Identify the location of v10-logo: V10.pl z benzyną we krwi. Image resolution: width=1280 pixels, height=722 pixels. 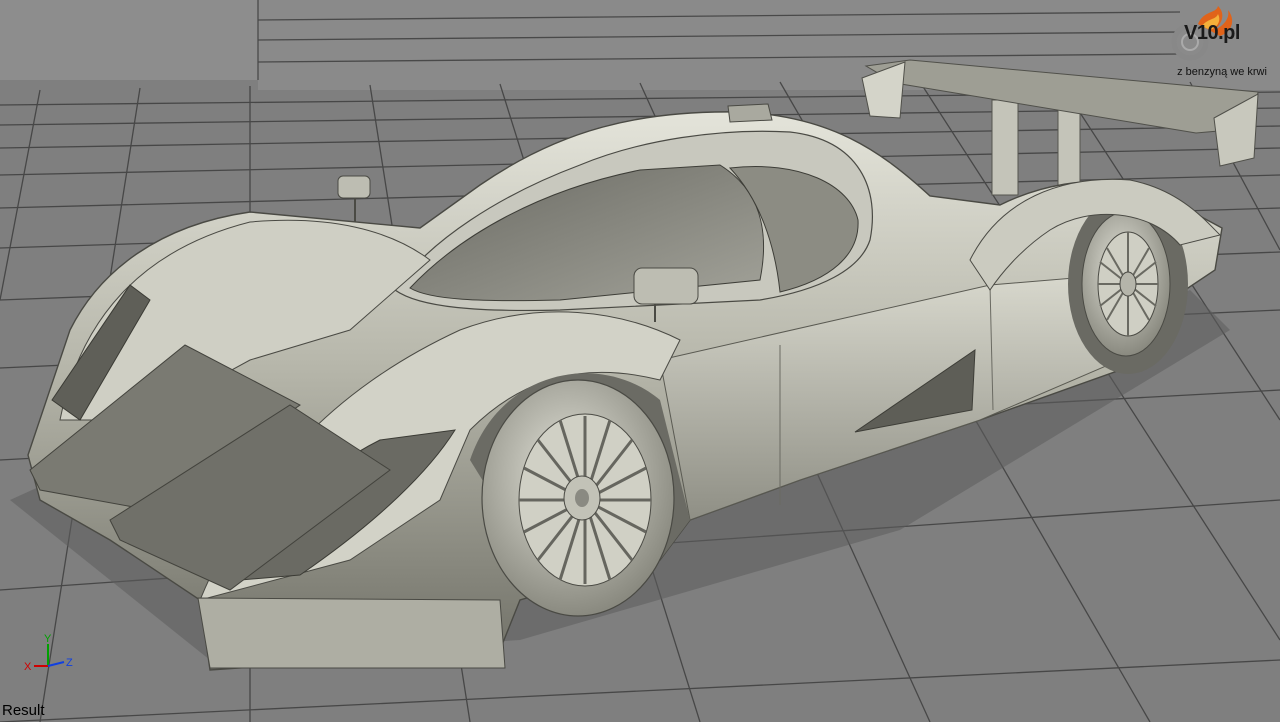
(1222, 46).